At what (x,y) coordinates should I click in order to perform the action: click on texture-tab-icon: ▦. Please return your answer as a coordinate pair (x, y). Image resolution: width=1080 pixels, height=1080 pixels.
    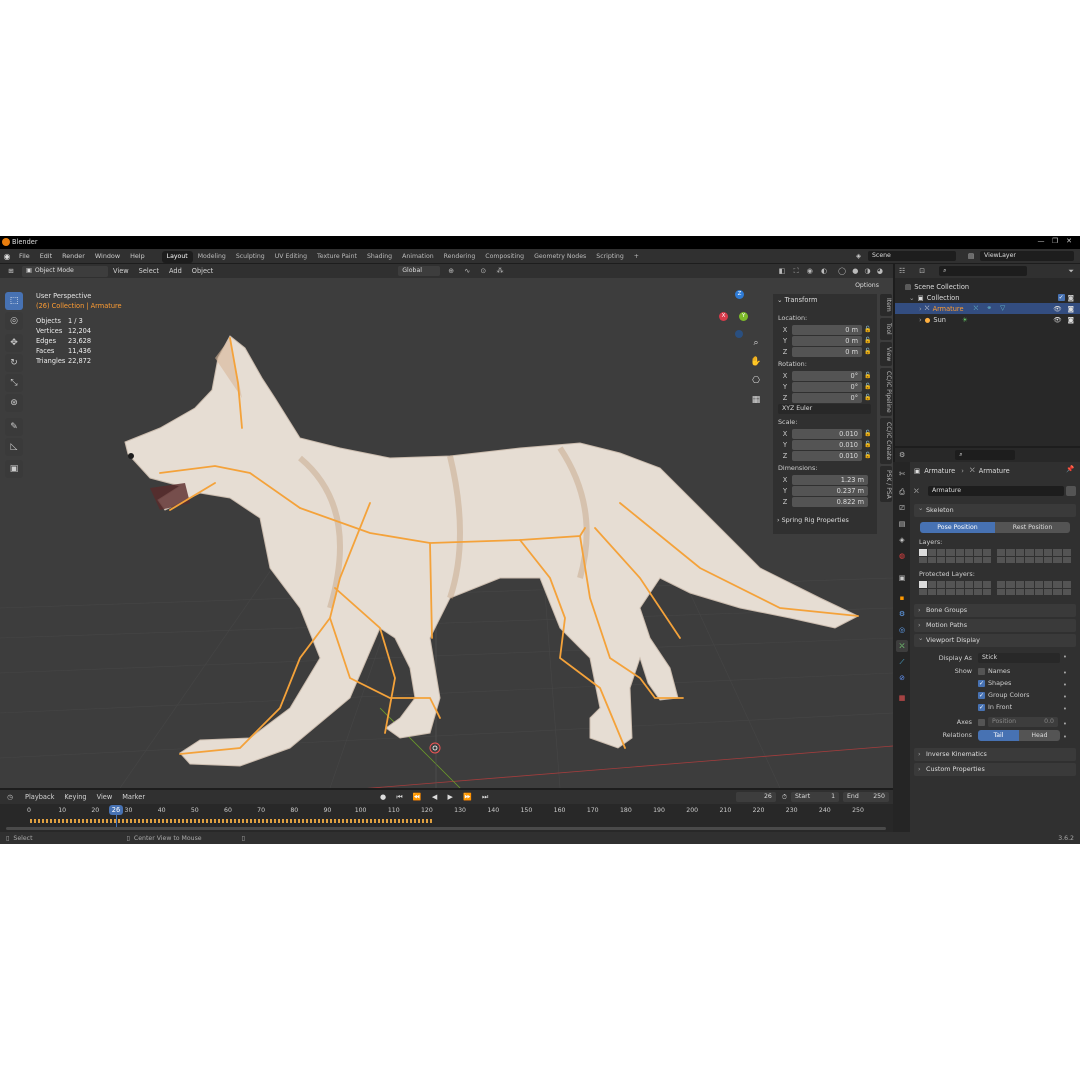
    Looking at the image, I should click on (902, 698).